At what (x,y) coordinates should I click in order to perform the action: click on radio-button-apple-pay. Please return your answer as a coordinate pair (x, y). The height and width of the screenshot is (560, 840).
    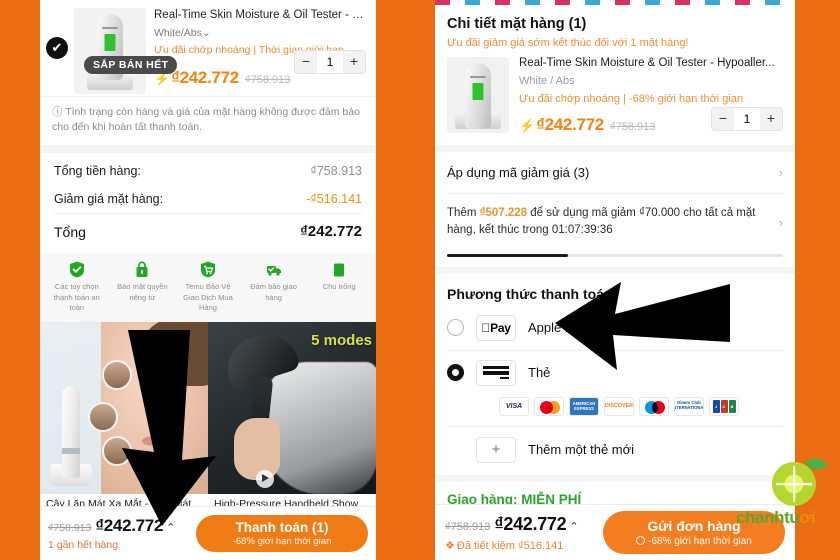
    Looking at the image, I should click on (455, 327).